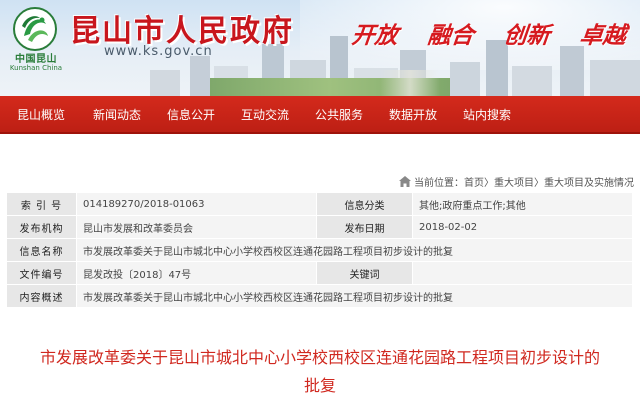 This screenshot has width=640, height=417. What do you see at coordinates (354, 250) in the screenshot?
I see `name-value: 市发展改革委关于昆山市城北中心小学校西校区连通花园路工程项目初步设计的批复` at bounding box center [354, 250].